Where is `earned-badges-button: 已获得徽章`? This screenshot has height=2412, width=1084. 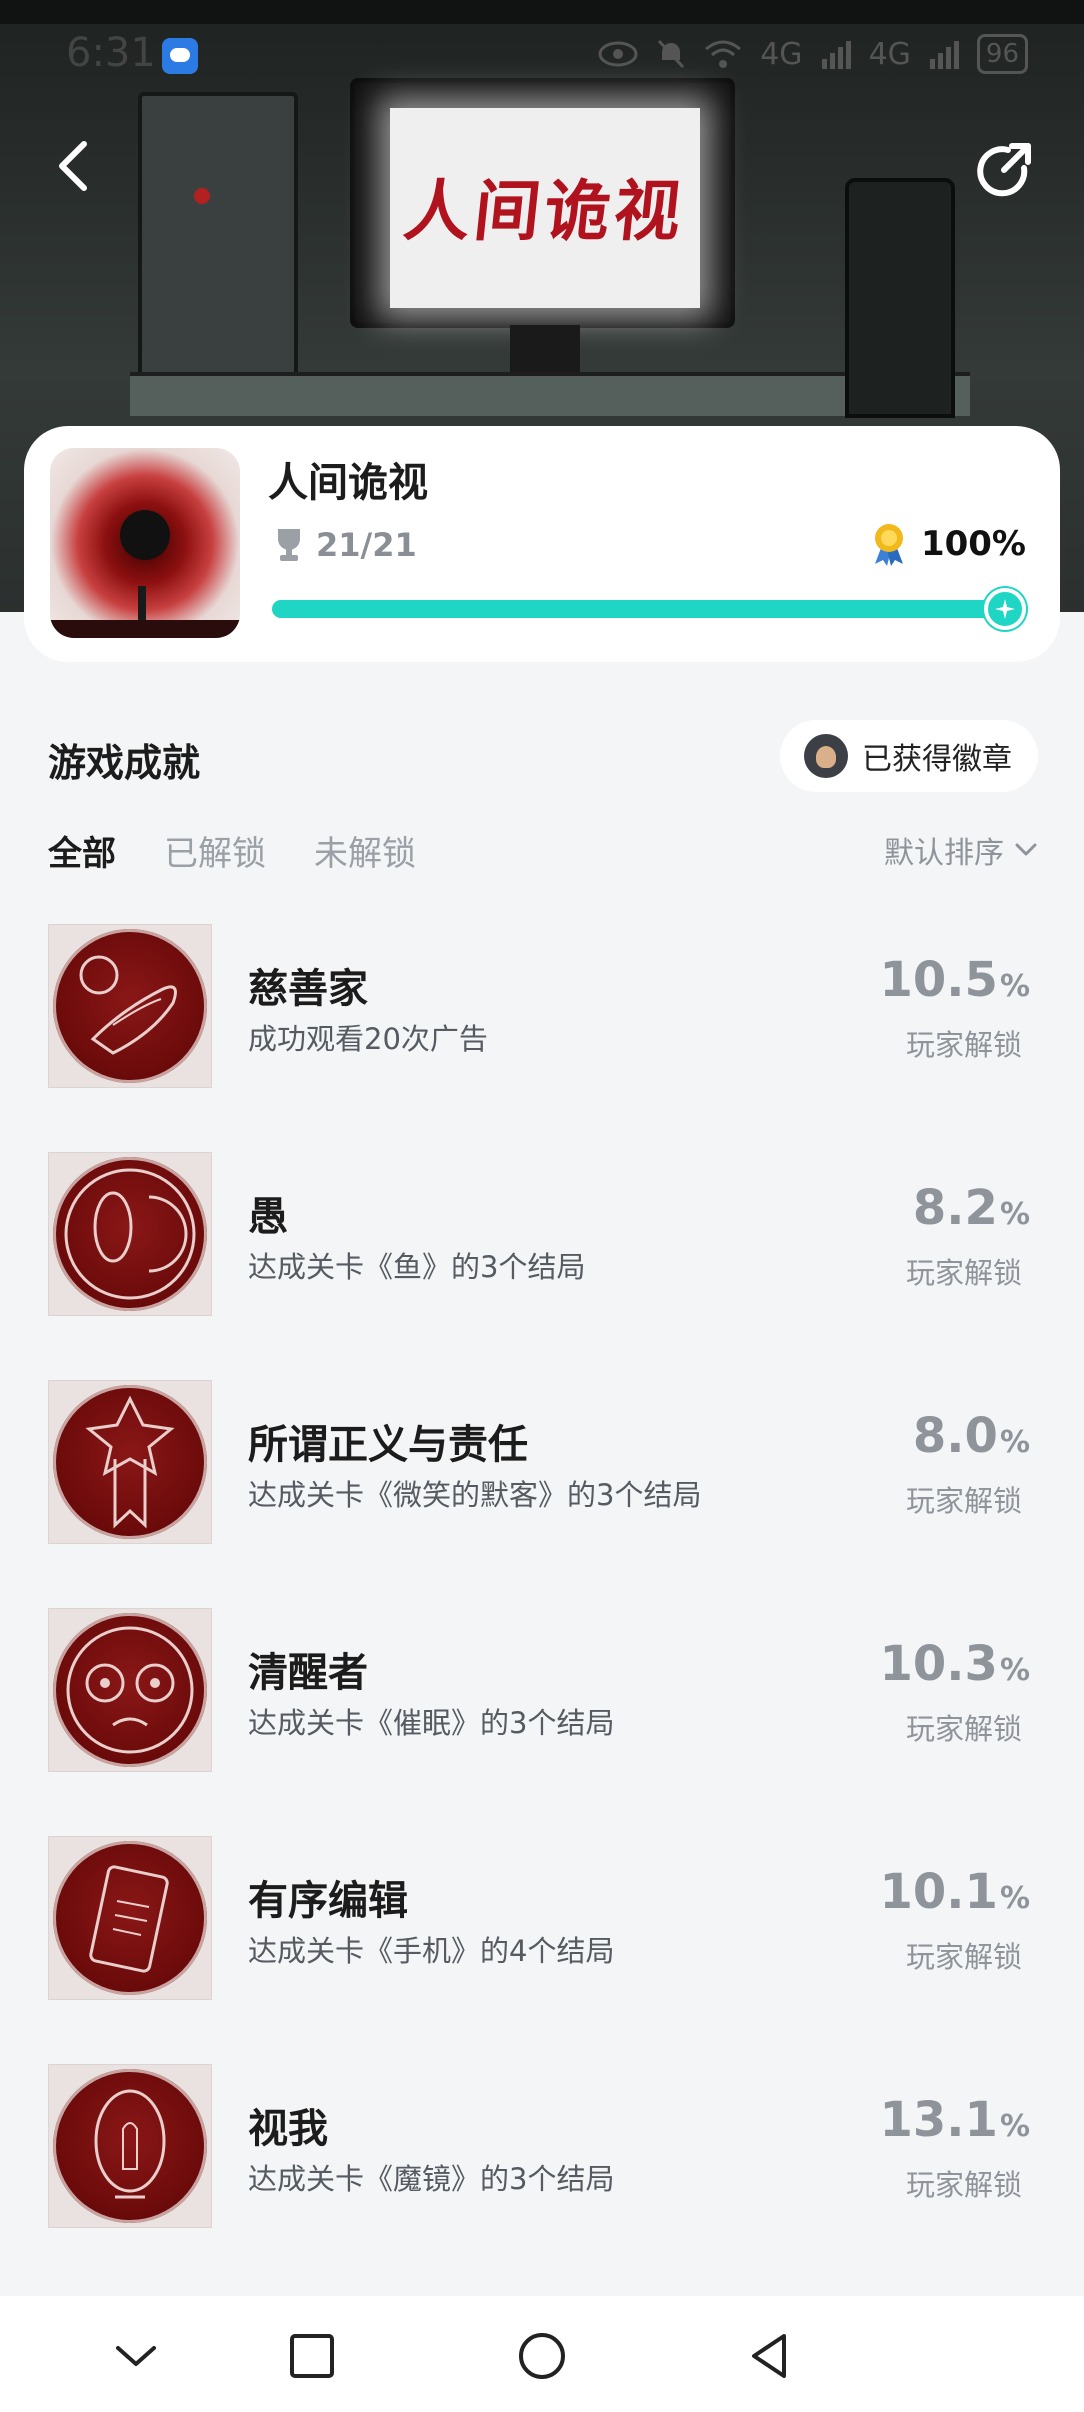 earned-badges-button: 已获得徽章 is located at coordinates (909, 756).